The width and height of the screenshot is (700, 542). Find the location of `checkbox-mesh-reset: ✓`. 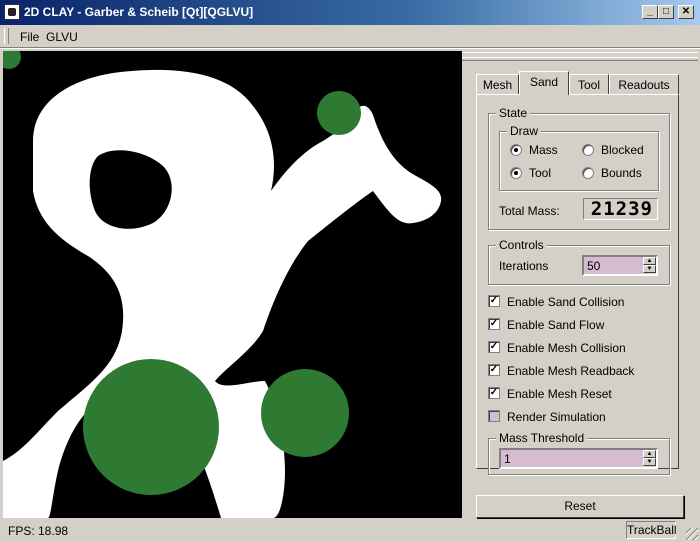

checkbox-mesh-reset: ✓ is located at coordinates (494, 393).